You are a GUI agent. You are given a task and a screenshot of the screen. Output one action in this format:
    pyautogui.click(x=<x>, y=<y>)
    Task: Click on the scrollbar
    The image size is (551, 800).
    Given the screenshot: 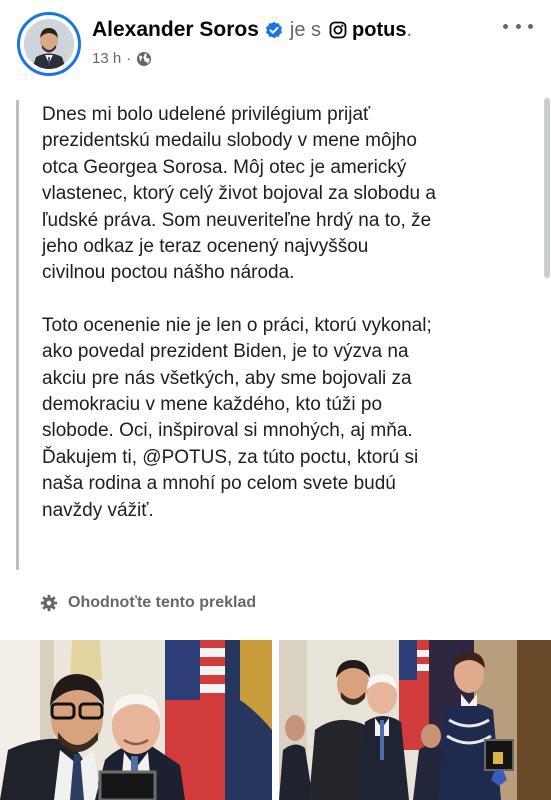 What is the action you would take?
    pyautogui.click(x=547, y=188)
    